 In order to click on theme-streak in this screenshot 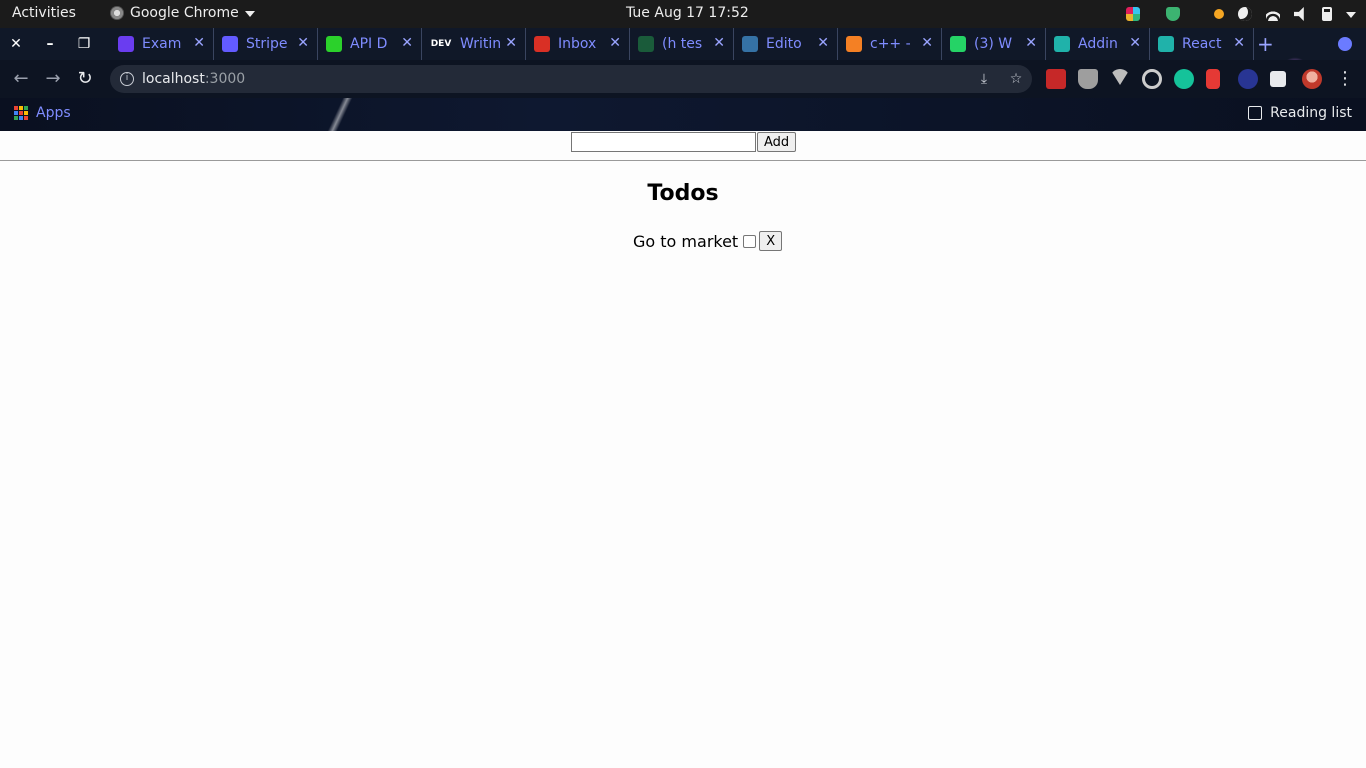, I will do `click(340, 114)`.